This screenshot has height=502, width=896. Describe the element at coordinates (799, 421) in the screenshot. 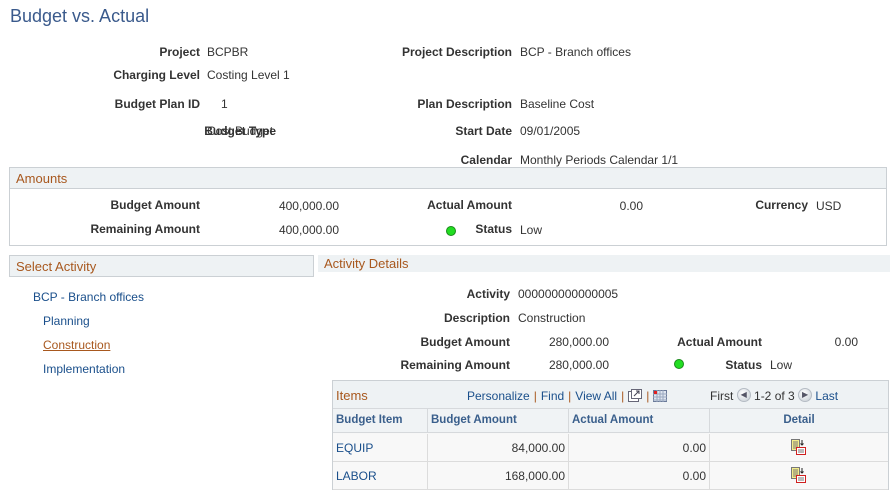

I see `column-header-detail: Detail` at that location.